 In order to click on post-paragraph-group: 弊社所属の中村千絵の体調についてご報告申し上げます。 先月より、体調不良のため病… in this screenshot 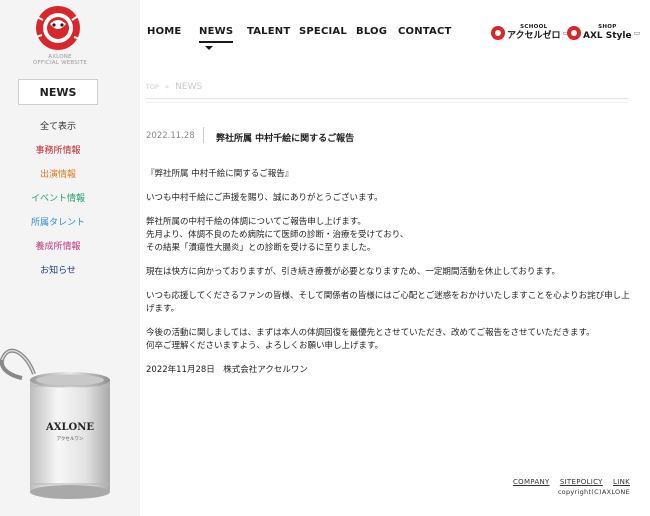, I will do `click(388, 235)`.